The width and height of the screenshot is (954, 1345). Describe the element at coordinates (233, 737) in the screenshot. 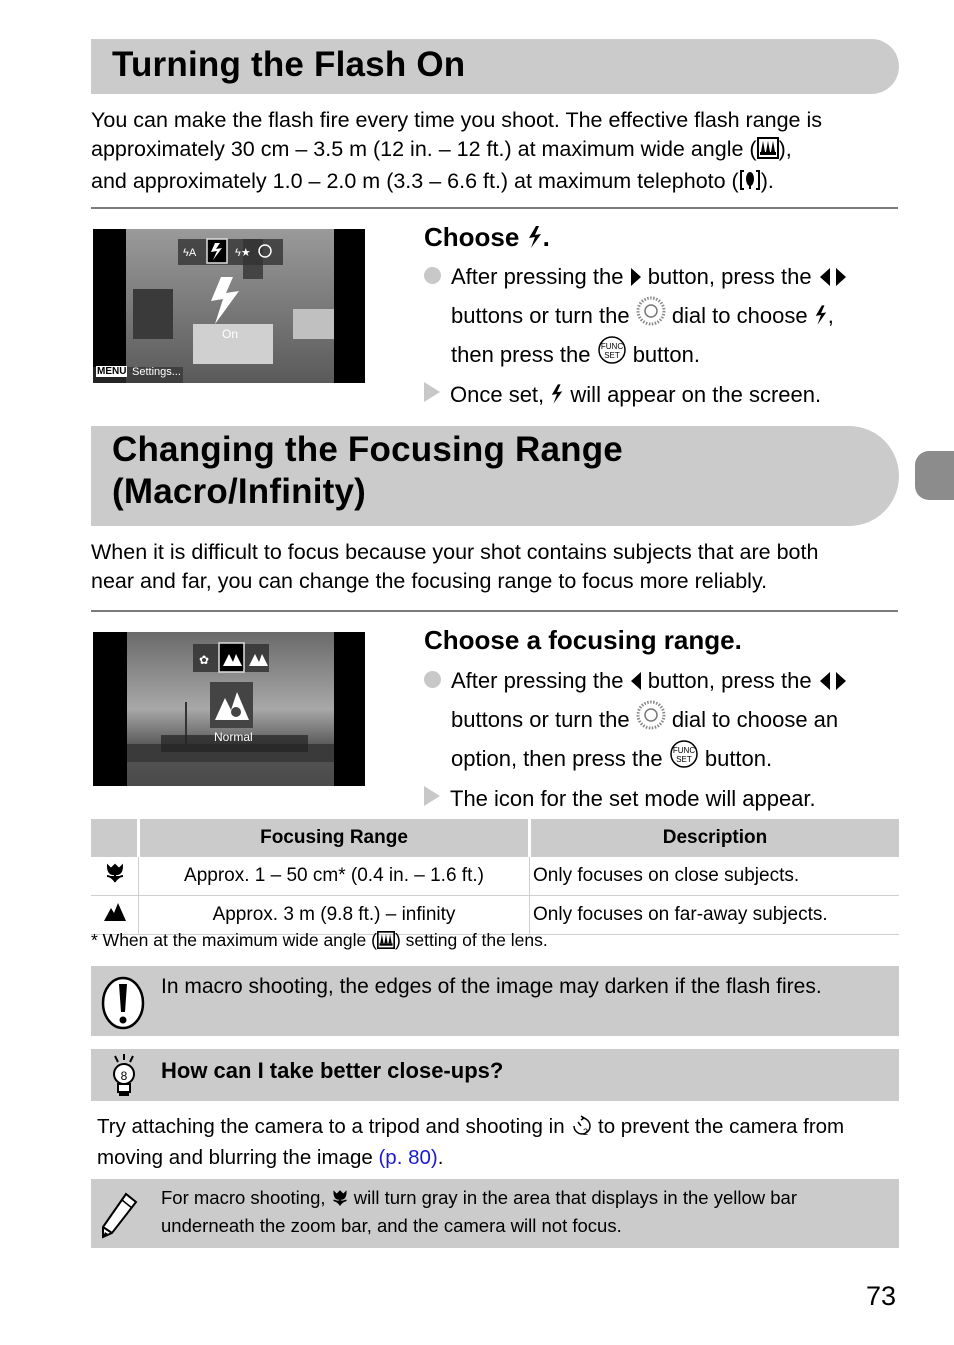

I see `screen-mode-label: Normal` at that location.